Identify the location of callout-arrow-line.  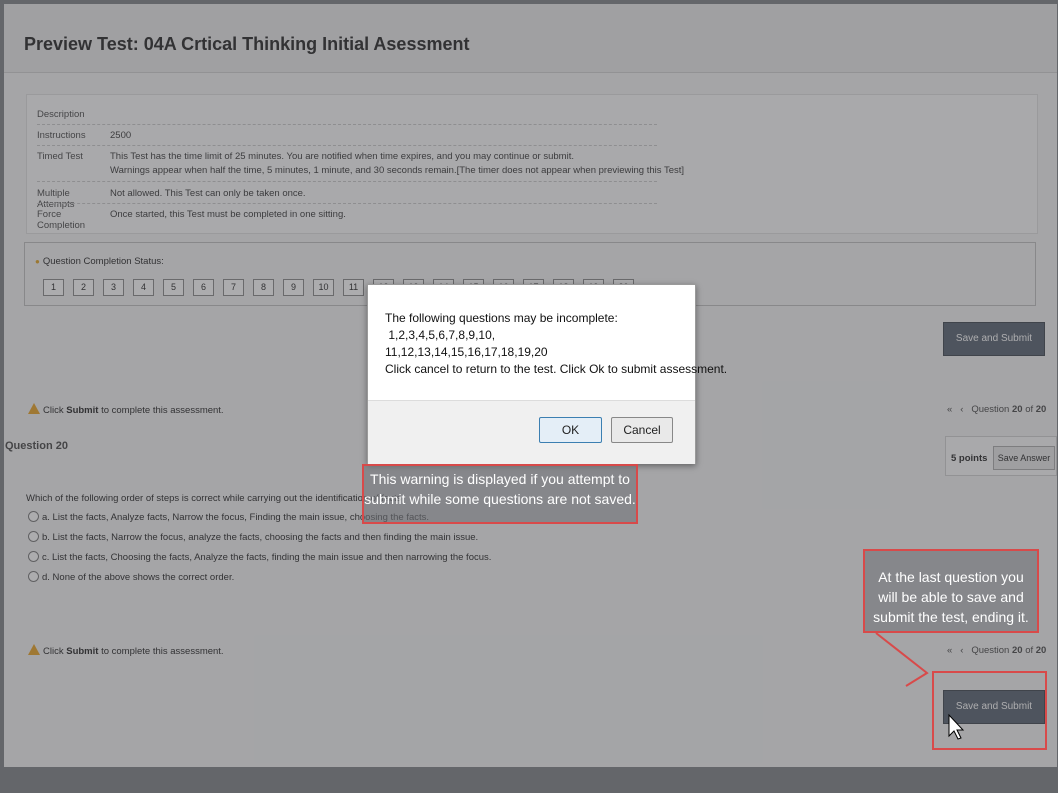
(902, 659).